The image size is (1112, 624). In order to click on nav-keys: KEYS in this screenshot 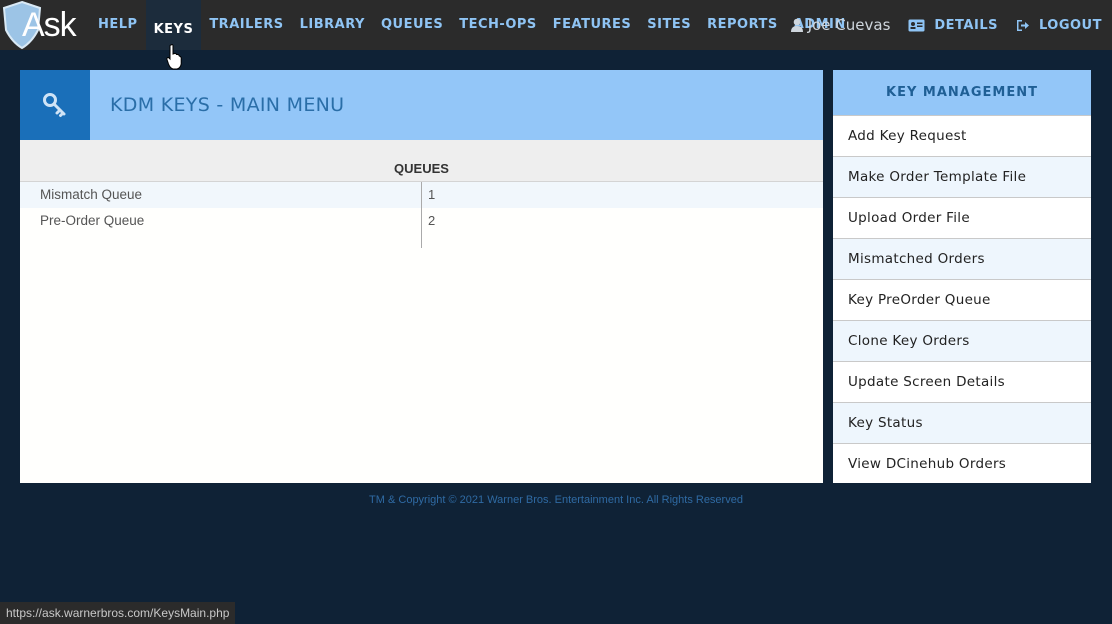, I will do `click(173, 25)`.